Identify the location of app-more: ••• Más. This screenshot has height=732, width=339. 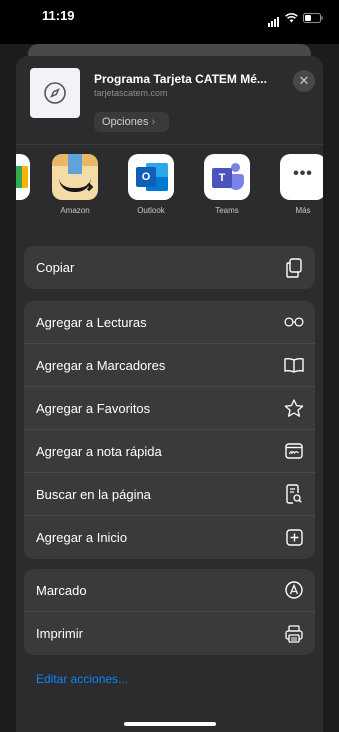
(297, 184).